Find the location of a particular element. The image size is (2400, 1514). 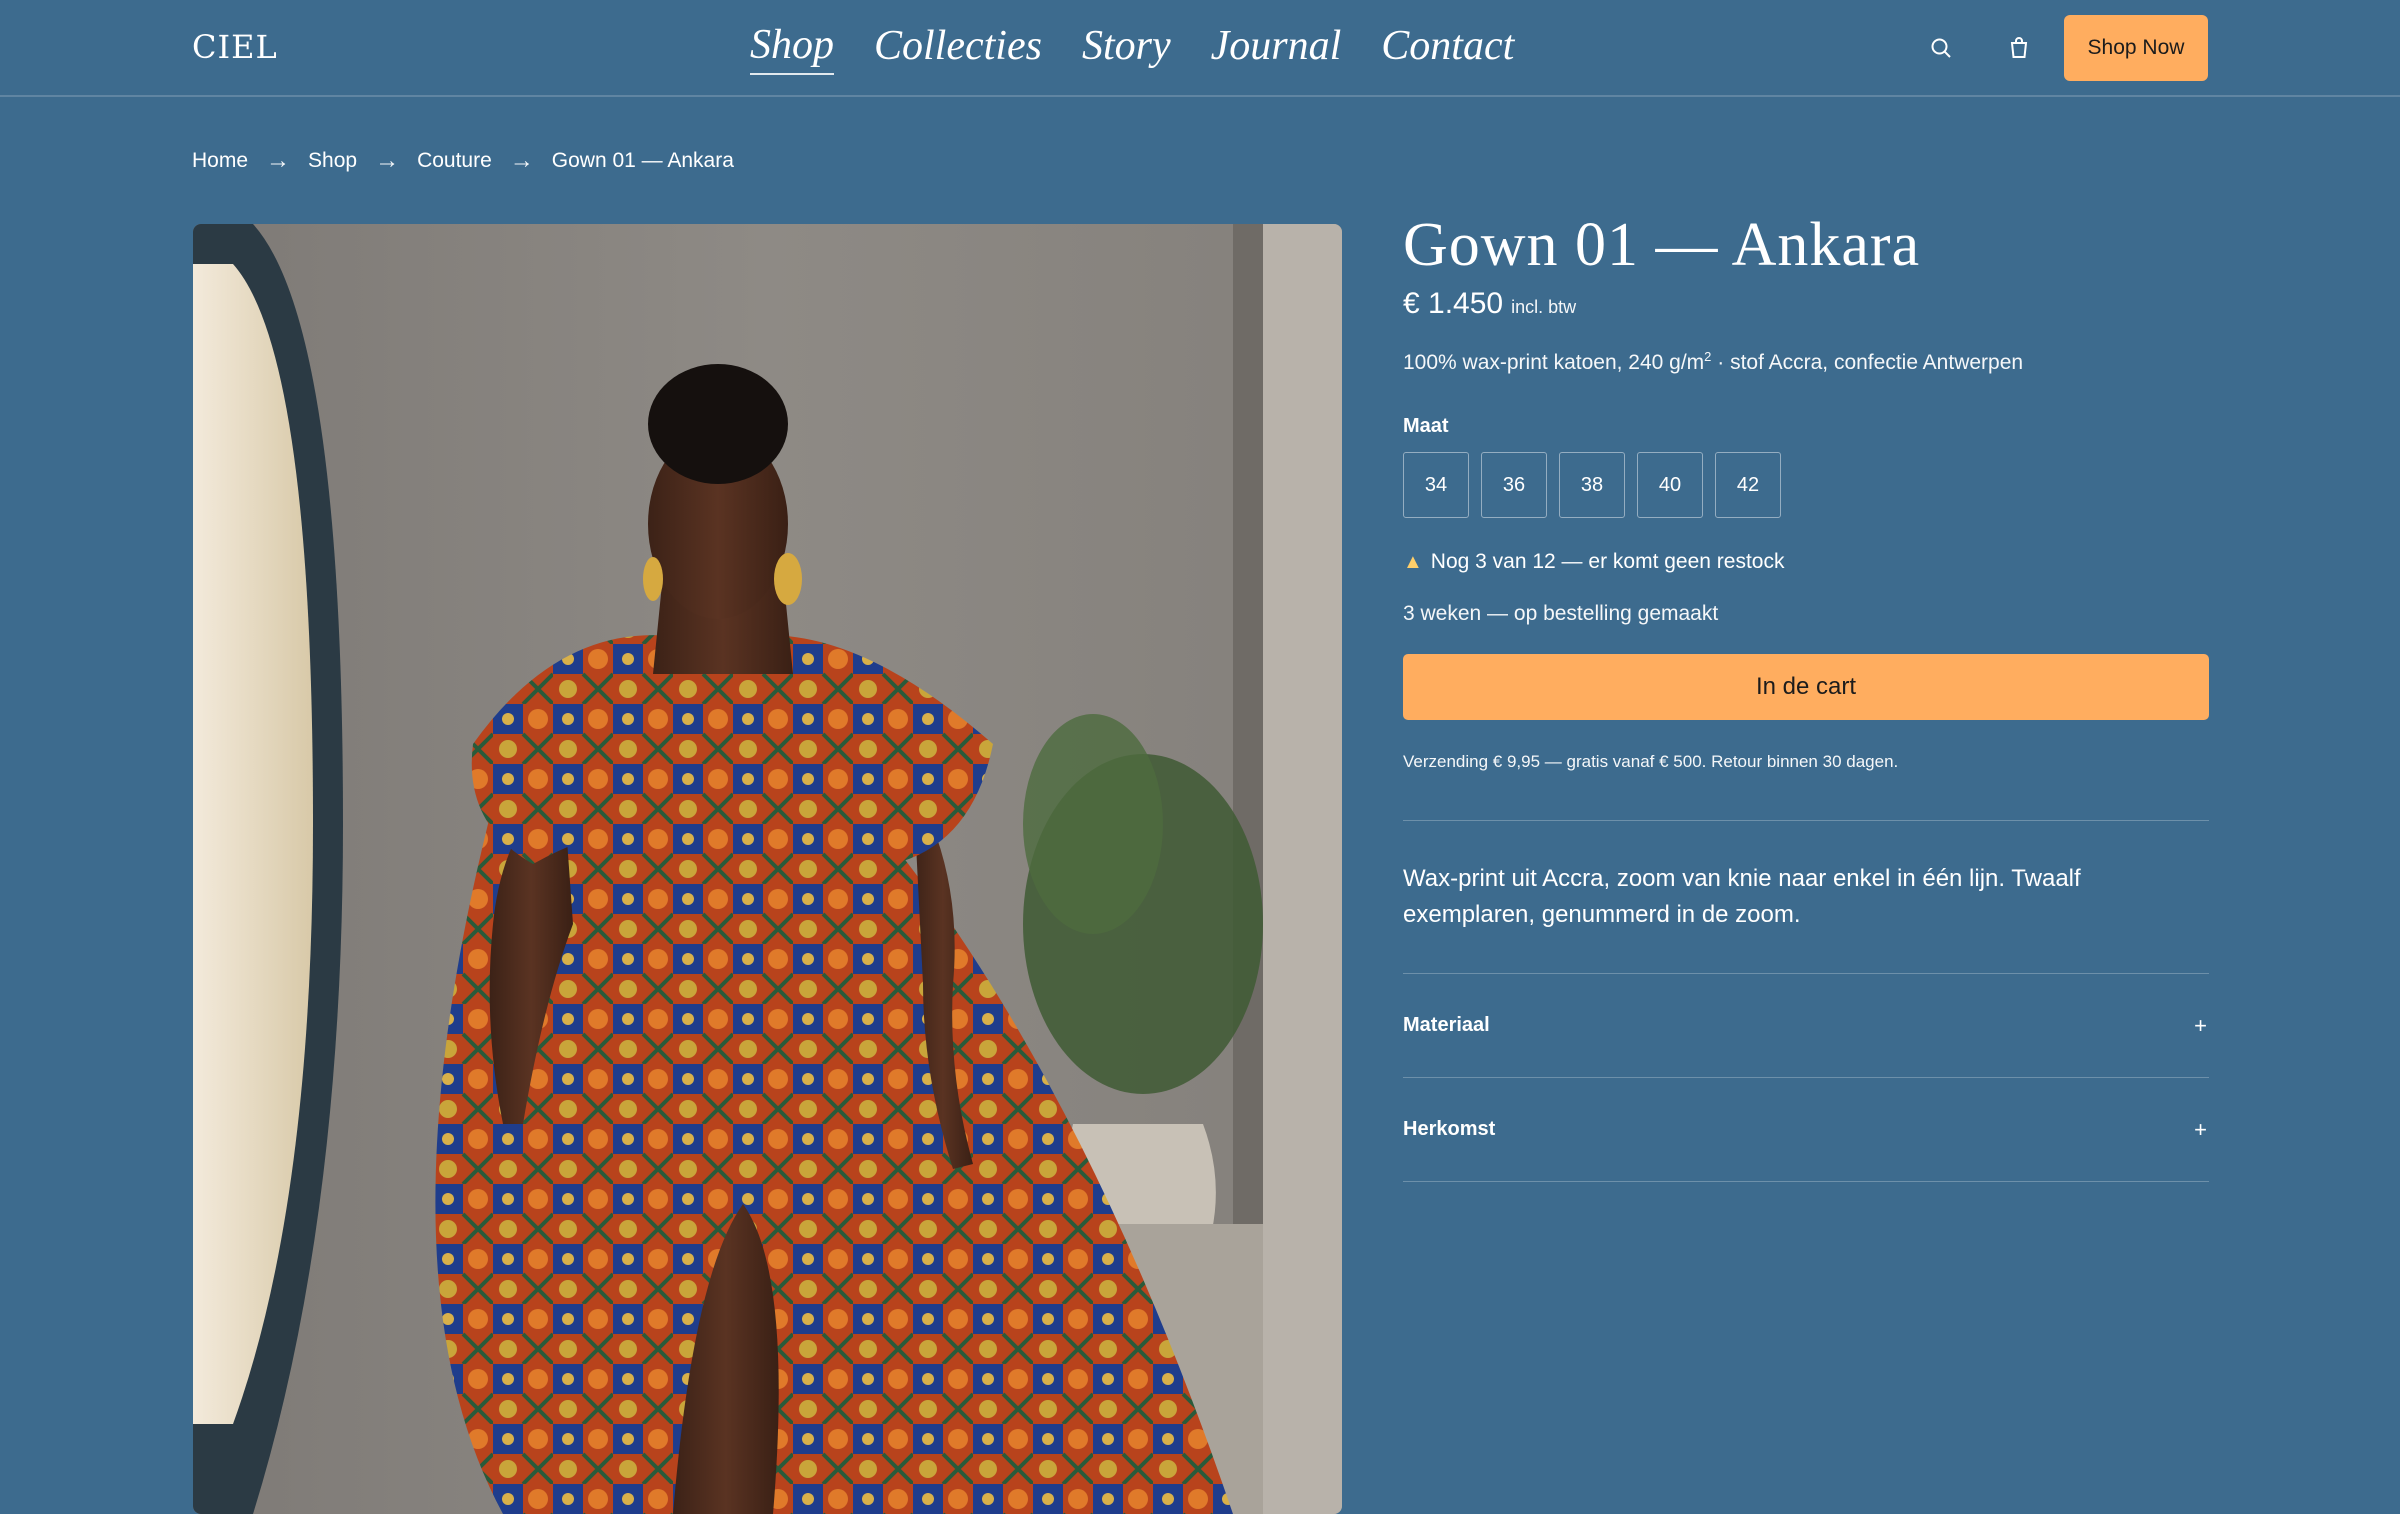

nav-item-shop: Shop is located at coordinates (792, 48).